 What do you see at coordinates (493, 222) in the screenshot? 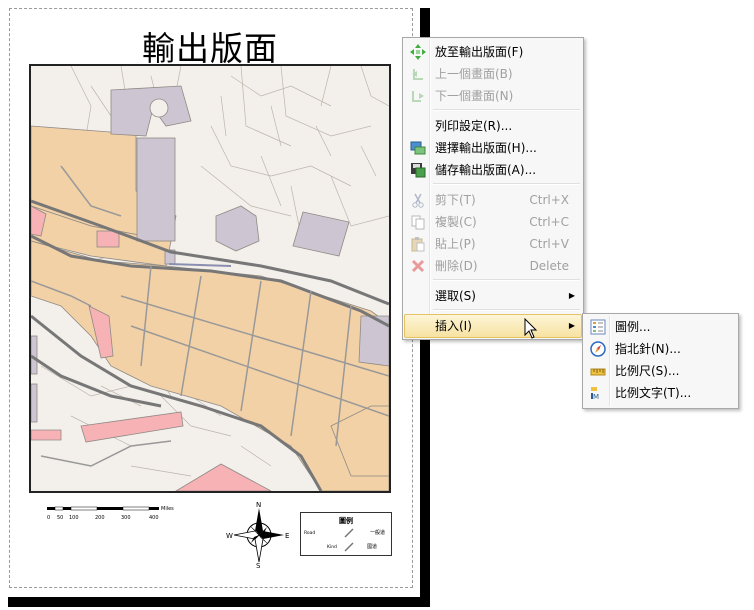
I see `menu-item-copy: 複製(C) Ctrl+C` at bounding box center [493, 222].